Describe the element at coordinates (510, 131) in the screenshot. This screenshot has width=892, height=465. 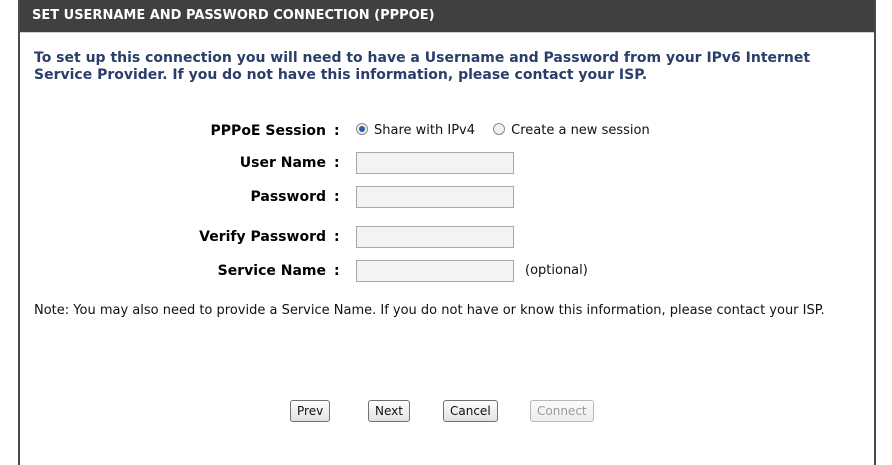
I see `pppoe-session-radio-group: Share with IPv4 Create a new session` at that location.